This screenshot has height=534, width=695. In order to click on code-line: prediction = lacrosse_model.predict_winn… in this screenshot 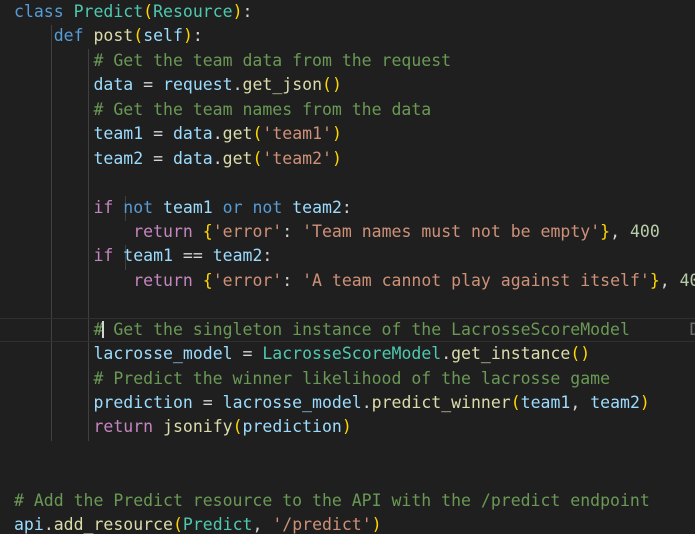, I will do `click(347, 403)`.